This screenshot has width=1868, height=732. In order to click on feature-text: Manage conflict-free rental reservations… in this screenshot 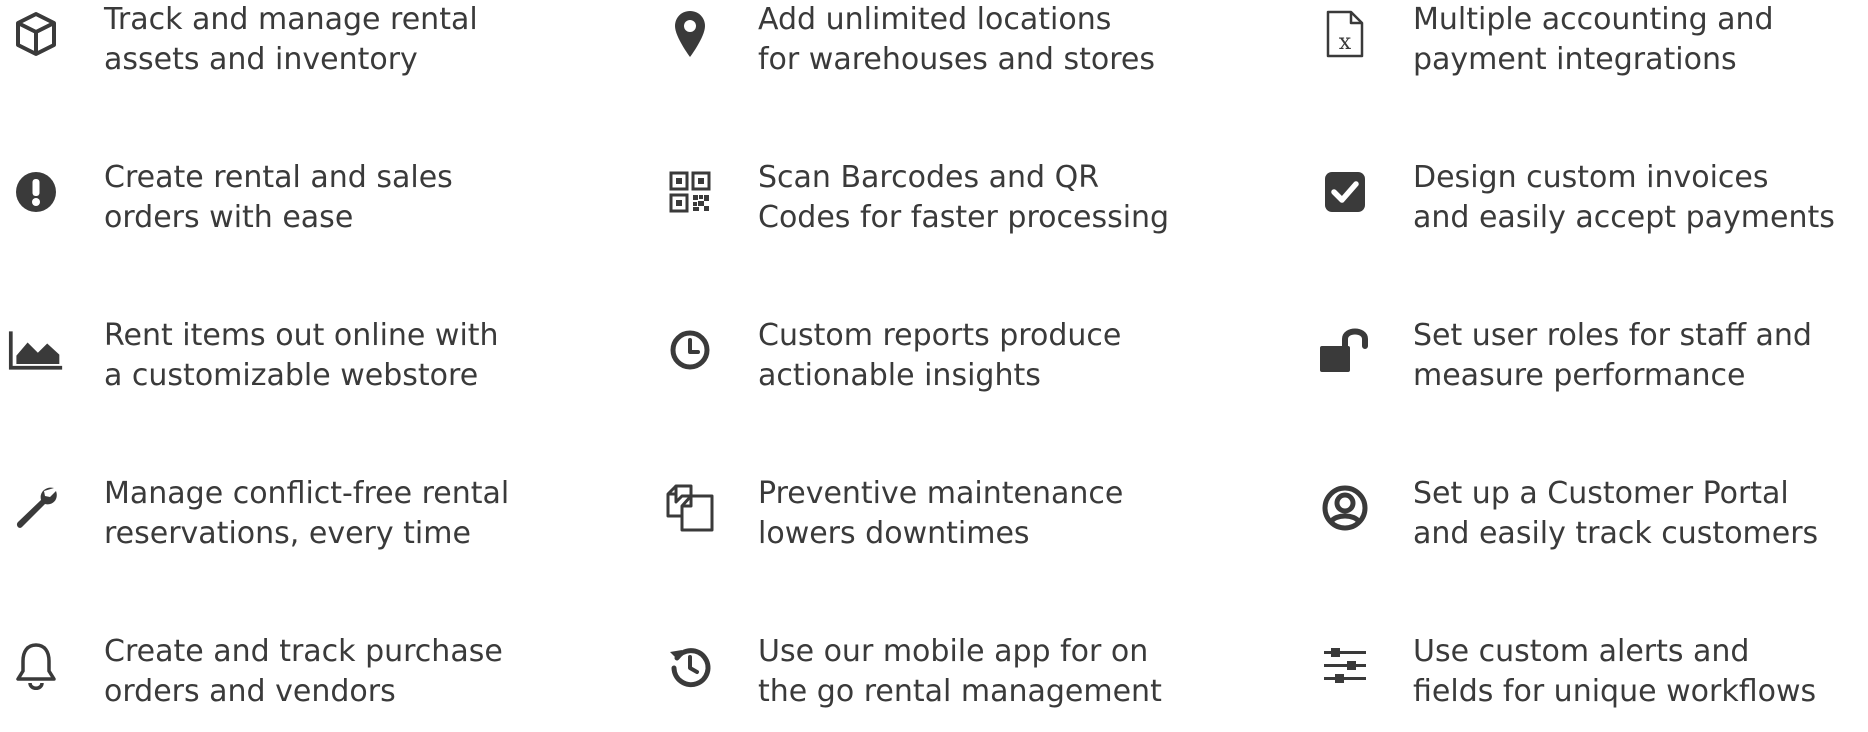, I will do `click(334, 514)`.